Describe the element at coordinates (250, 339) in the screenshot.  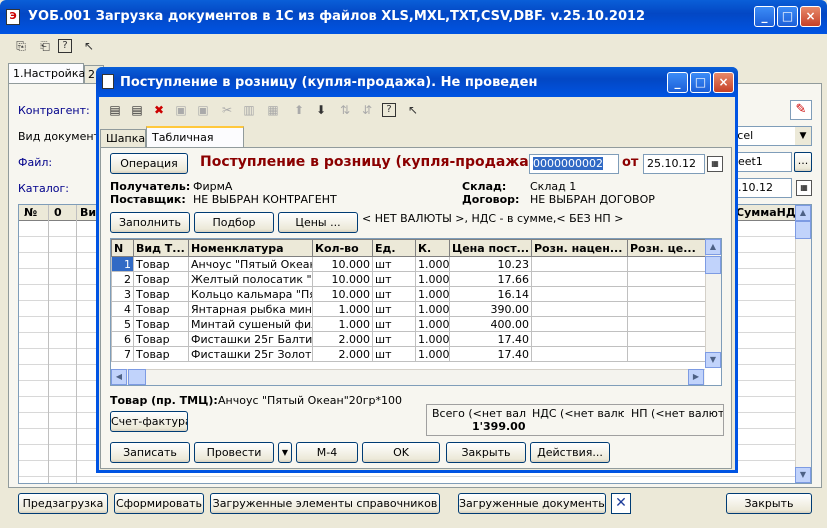
I see `table-cell: Фисташки 25г Балтинк` at that location.